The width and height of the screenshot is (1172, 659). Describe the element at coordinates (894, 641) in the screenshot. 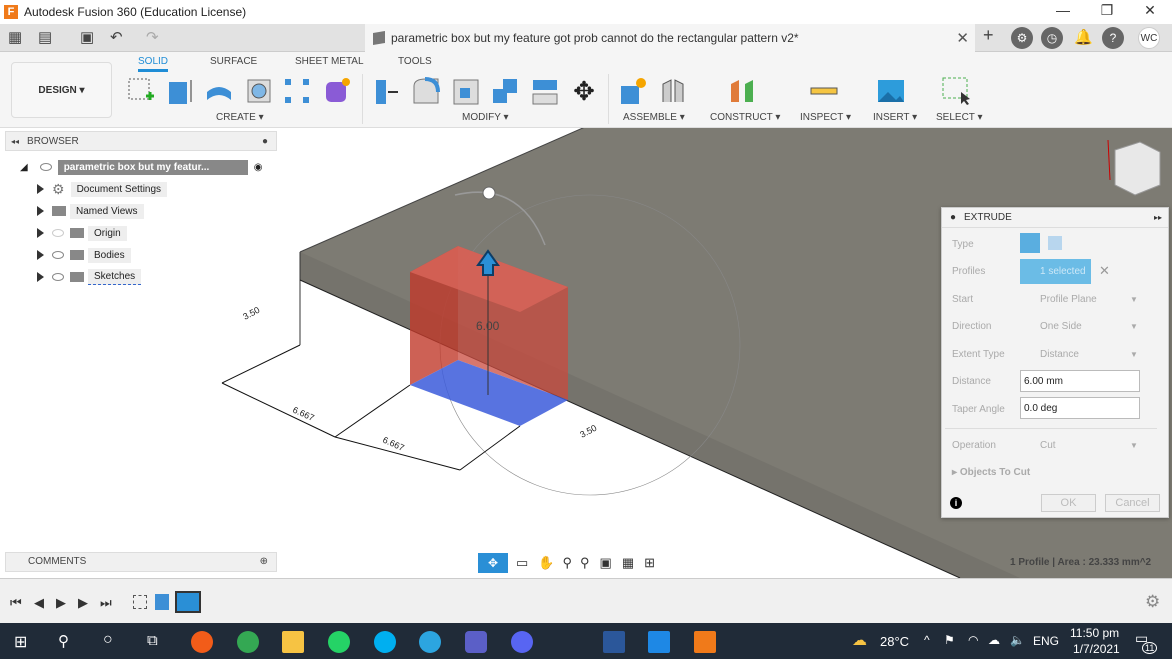

I see `weather-temp: 28°C` at that location.